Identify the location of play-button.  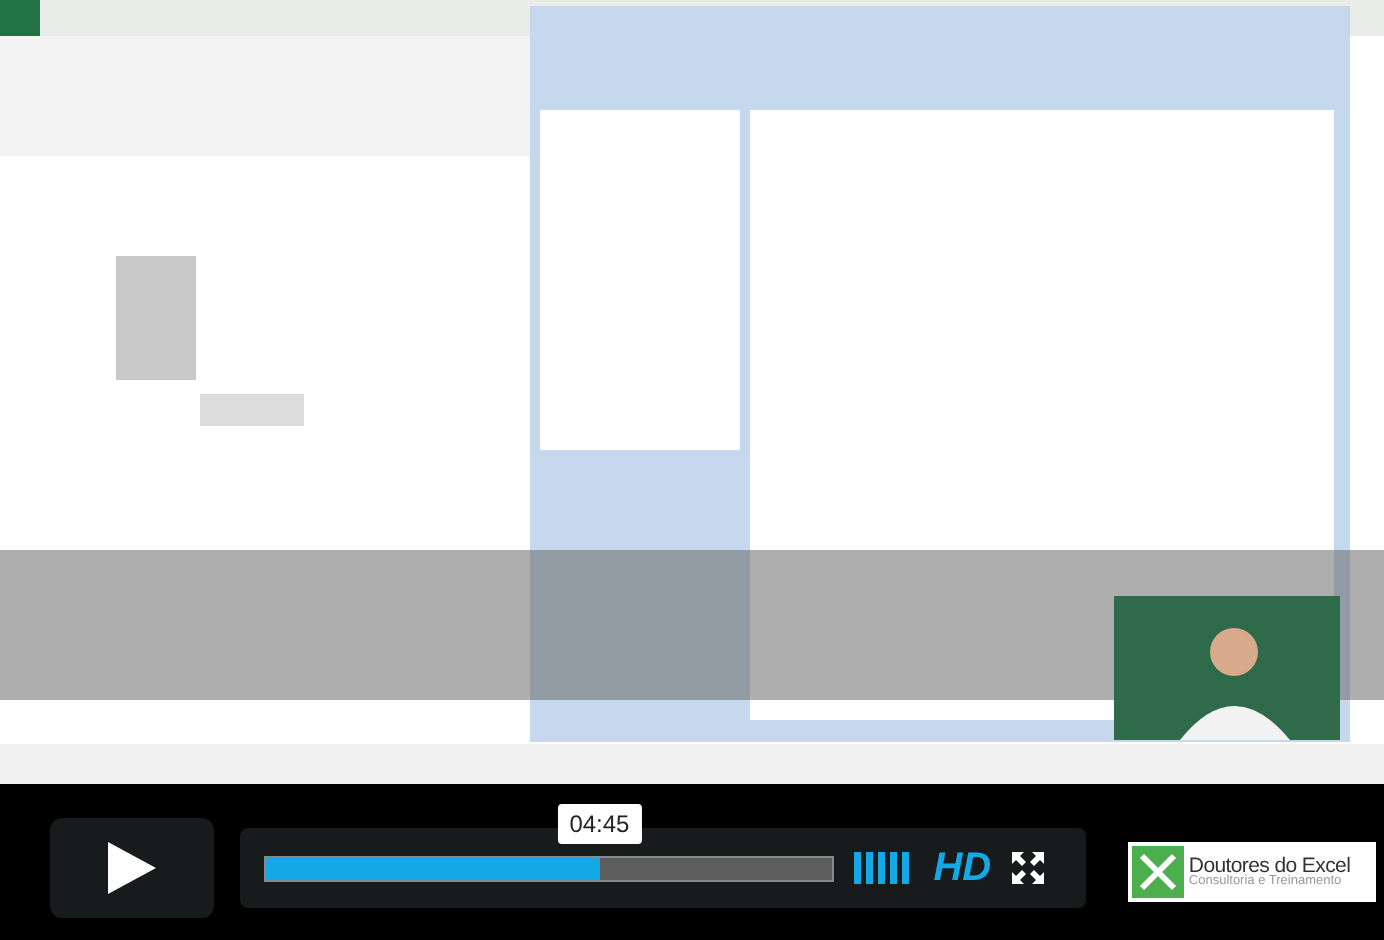
(132, 868).